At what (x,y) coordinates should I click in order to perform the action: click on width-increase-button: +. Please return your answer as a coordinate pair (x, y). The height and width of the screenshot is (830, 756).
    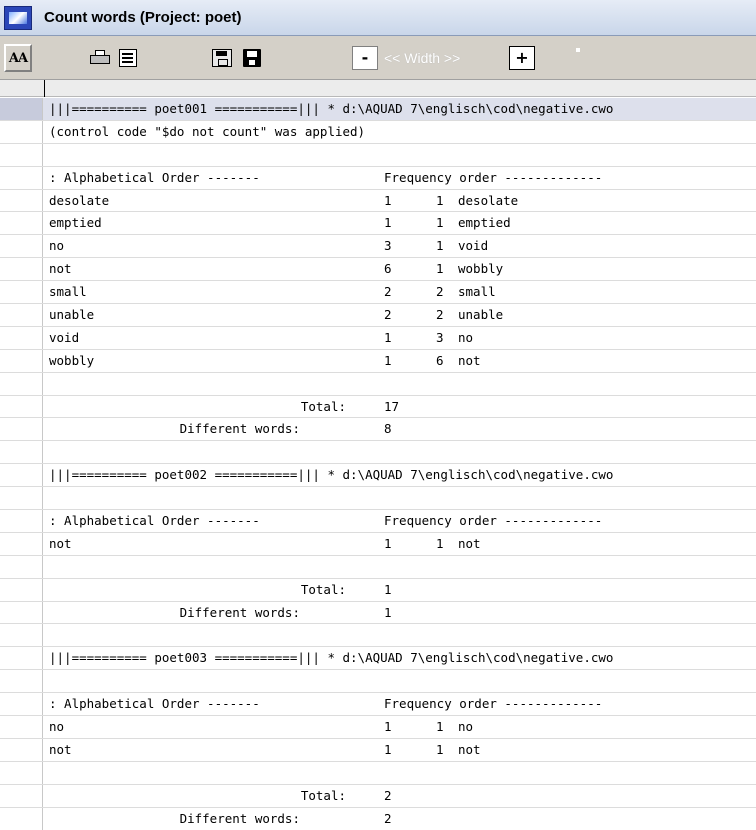
    Looking at the image, I should click on (522, 58).